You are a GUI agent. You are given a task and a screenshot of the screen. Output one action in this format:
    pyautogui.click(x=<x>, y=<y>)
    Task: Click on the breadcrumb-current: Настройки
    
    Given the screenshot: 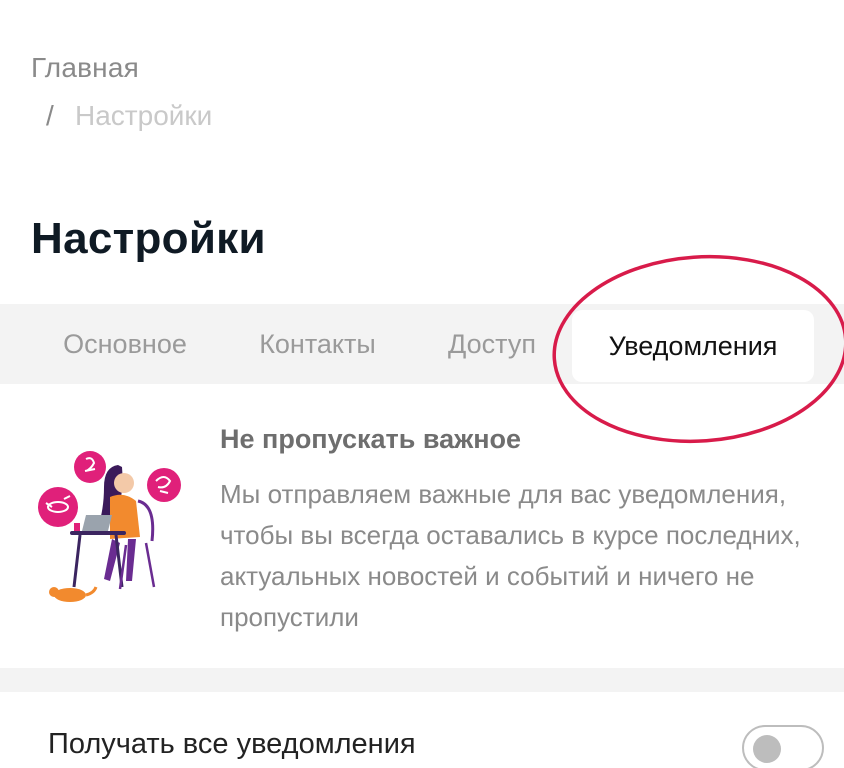 What is the action you would take?
    pyautogui.click(x=144, y=115)
    